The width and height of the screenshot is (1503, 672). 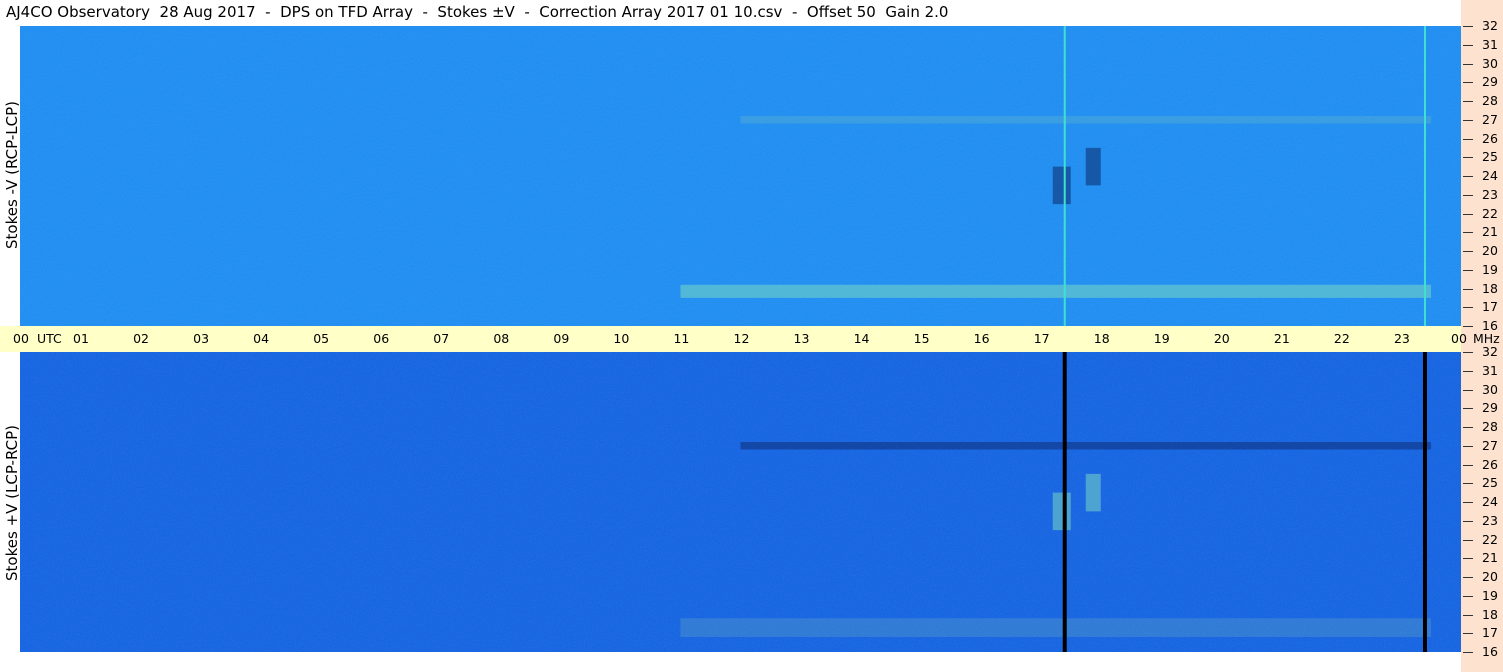 What do you see at coordinates (12, 175) in the screenshot?
I see `y-axis-label-top: Stokes -V (RCP-LCP)` at bounding box center [12, 175].